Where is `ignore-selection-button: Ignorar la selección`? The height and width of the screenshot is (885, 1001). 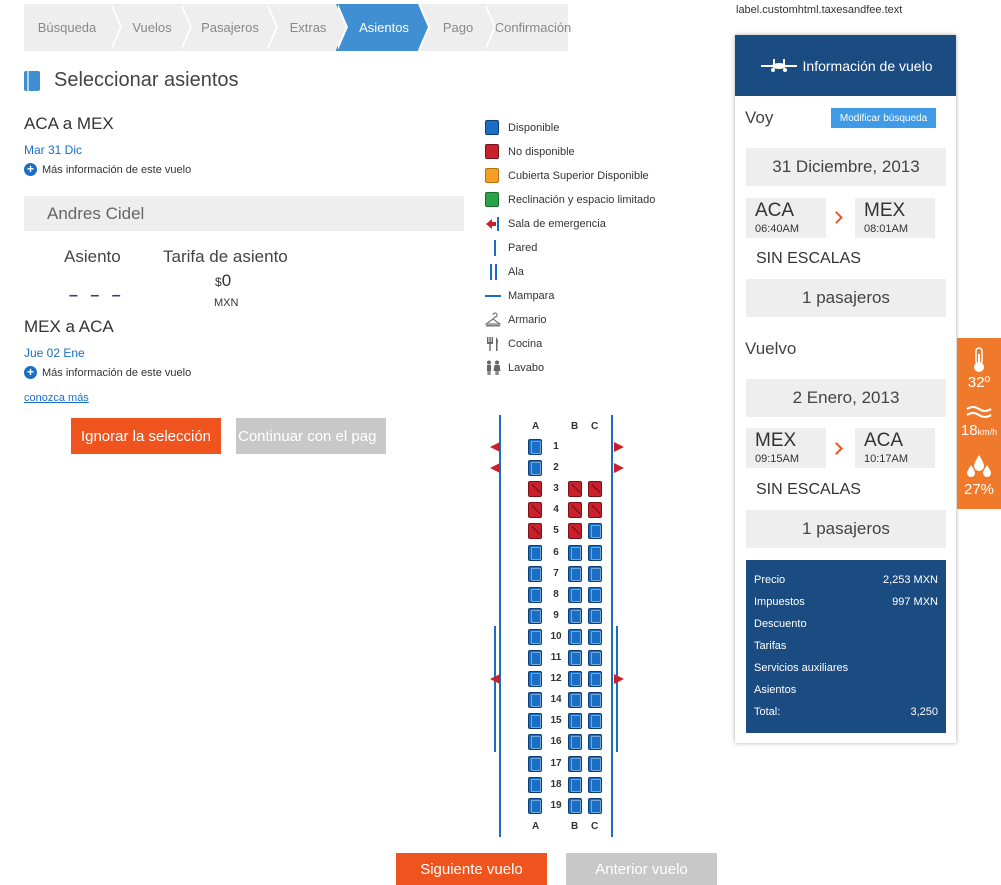 ignore-selection-button: Ignorar la selección is located at coordinates (146, 436).